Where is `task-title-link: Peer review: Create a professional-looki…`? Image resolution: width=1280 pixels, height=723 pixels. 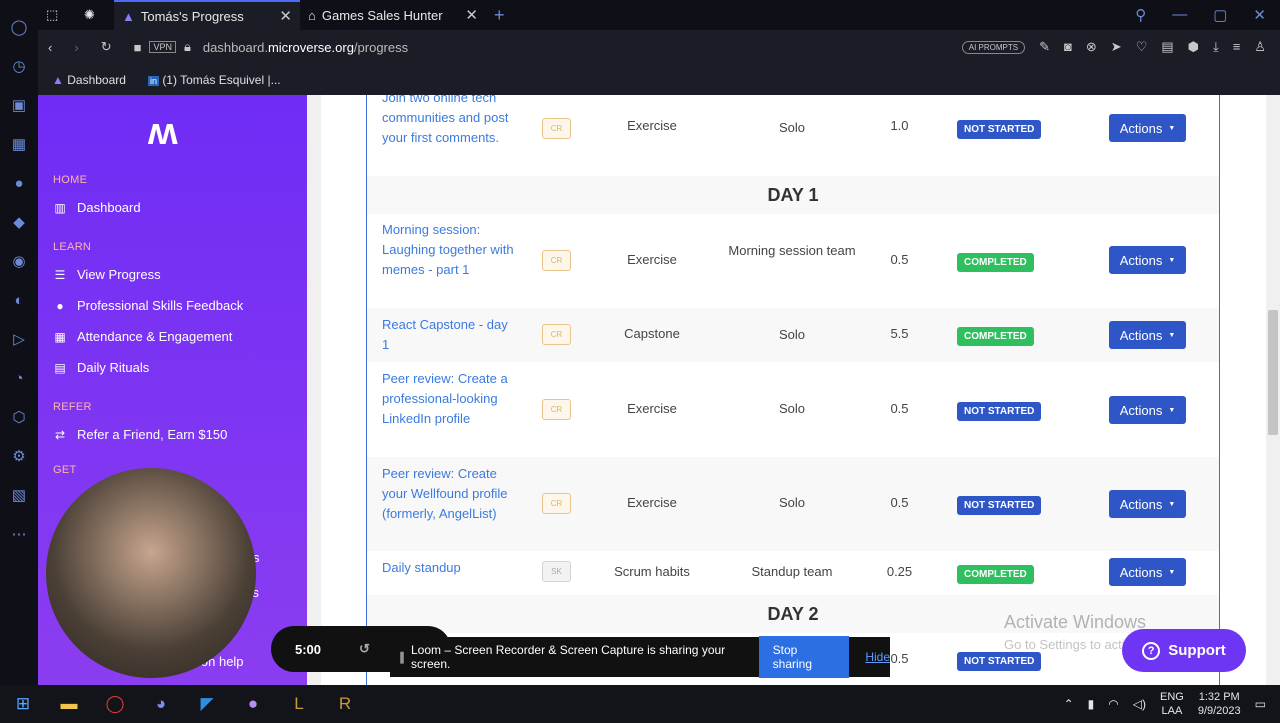 task-title-link: Peer review: Create a professional-looki… is located at coordinates (449, 399).